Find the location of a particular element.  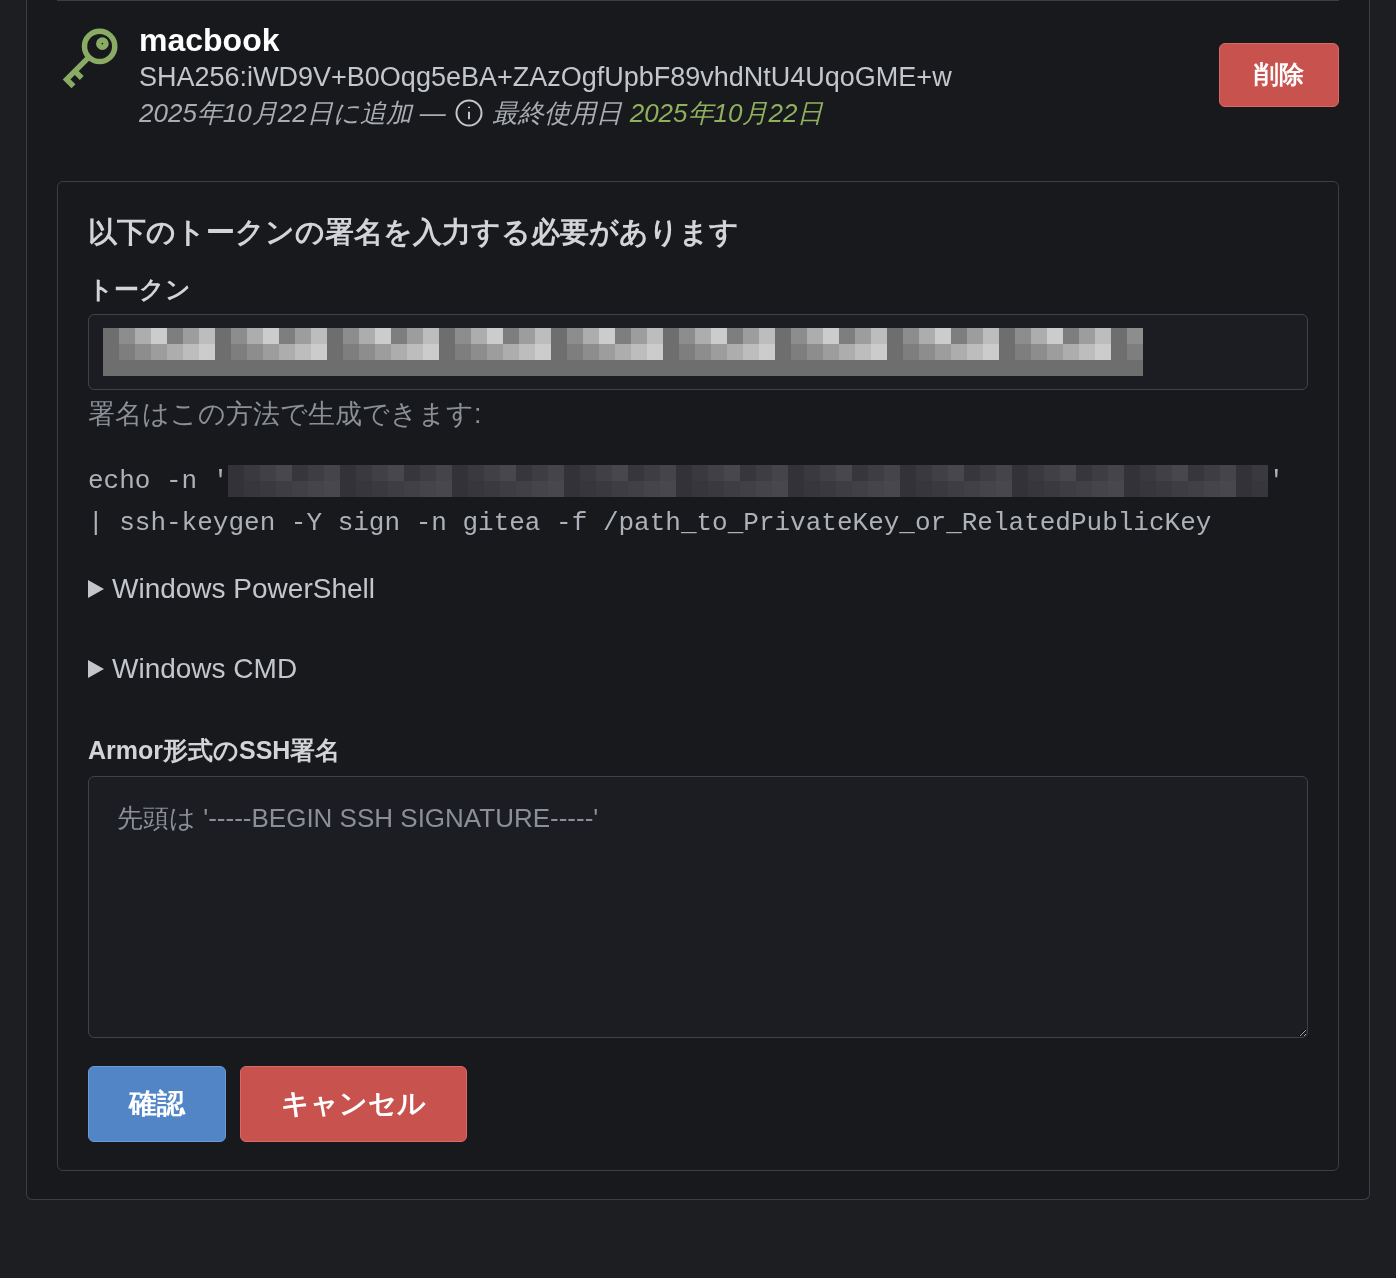

command-text: echo -n ' is located at coordinates (158, 481).